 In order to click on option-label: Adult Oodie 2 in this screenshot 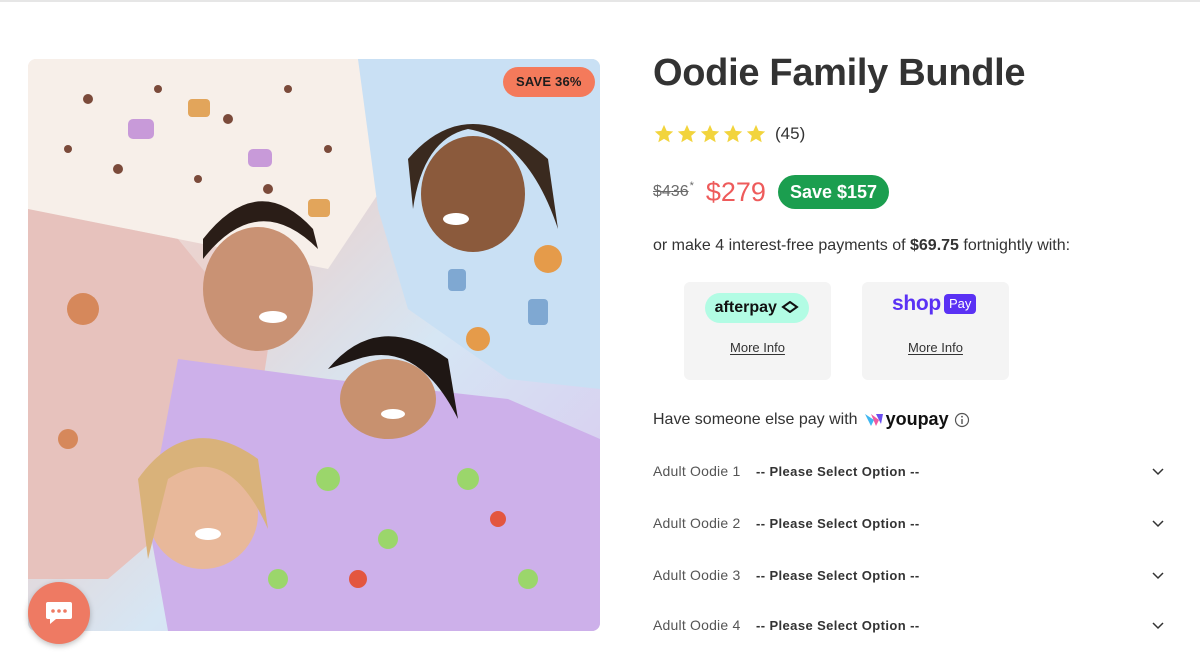, I will do `click(697, 523)`.